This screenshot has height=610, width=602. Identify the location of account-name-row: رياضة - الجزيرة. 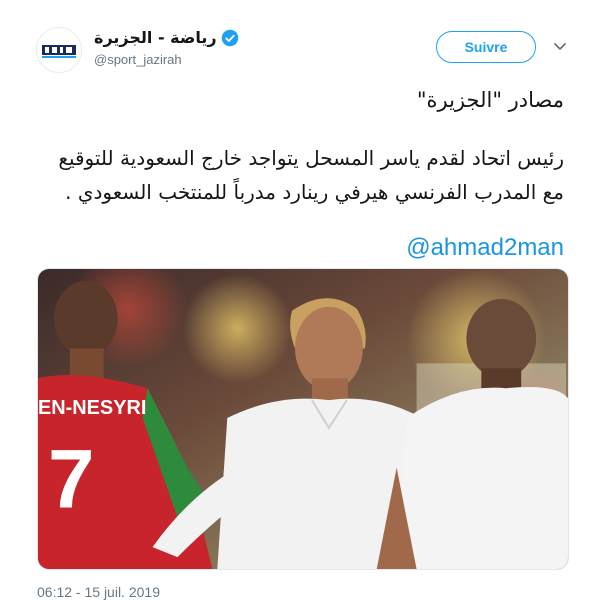
(166, 37).